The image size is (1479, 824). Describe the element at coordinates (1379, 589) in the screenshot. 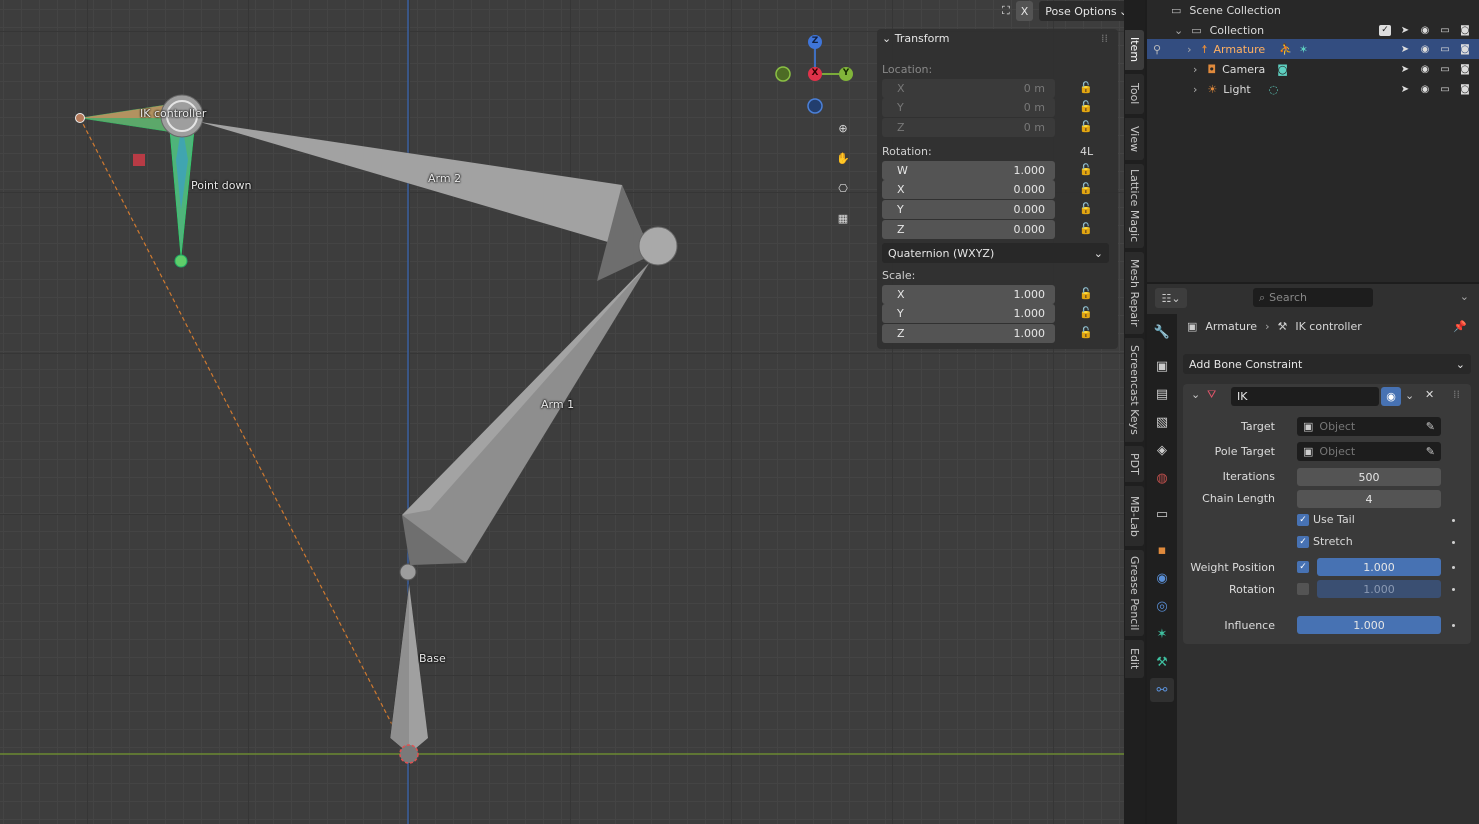

I see `rotation-weight-field: 1.000` at that location.